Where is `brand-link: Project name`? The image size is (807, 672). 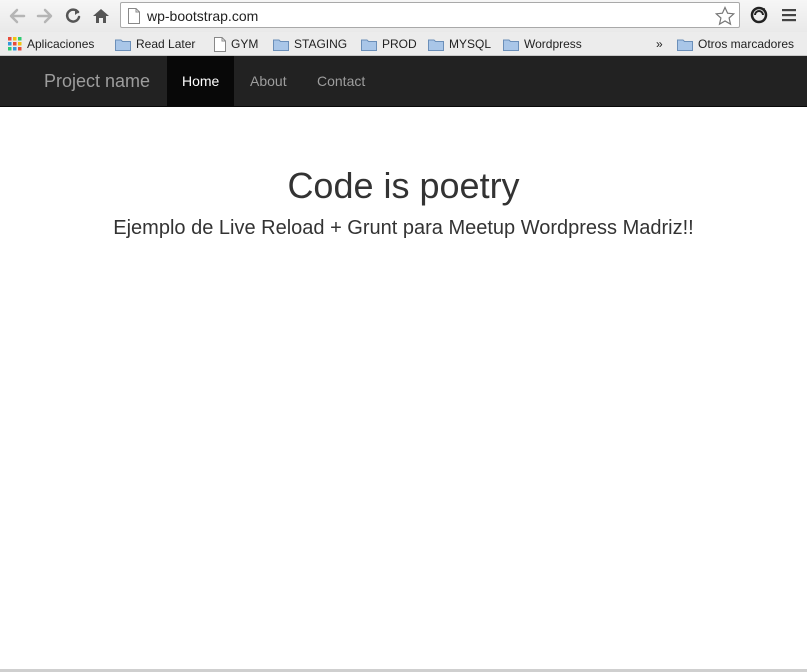 brand-link: Project name is located at coordinates (97, 81).